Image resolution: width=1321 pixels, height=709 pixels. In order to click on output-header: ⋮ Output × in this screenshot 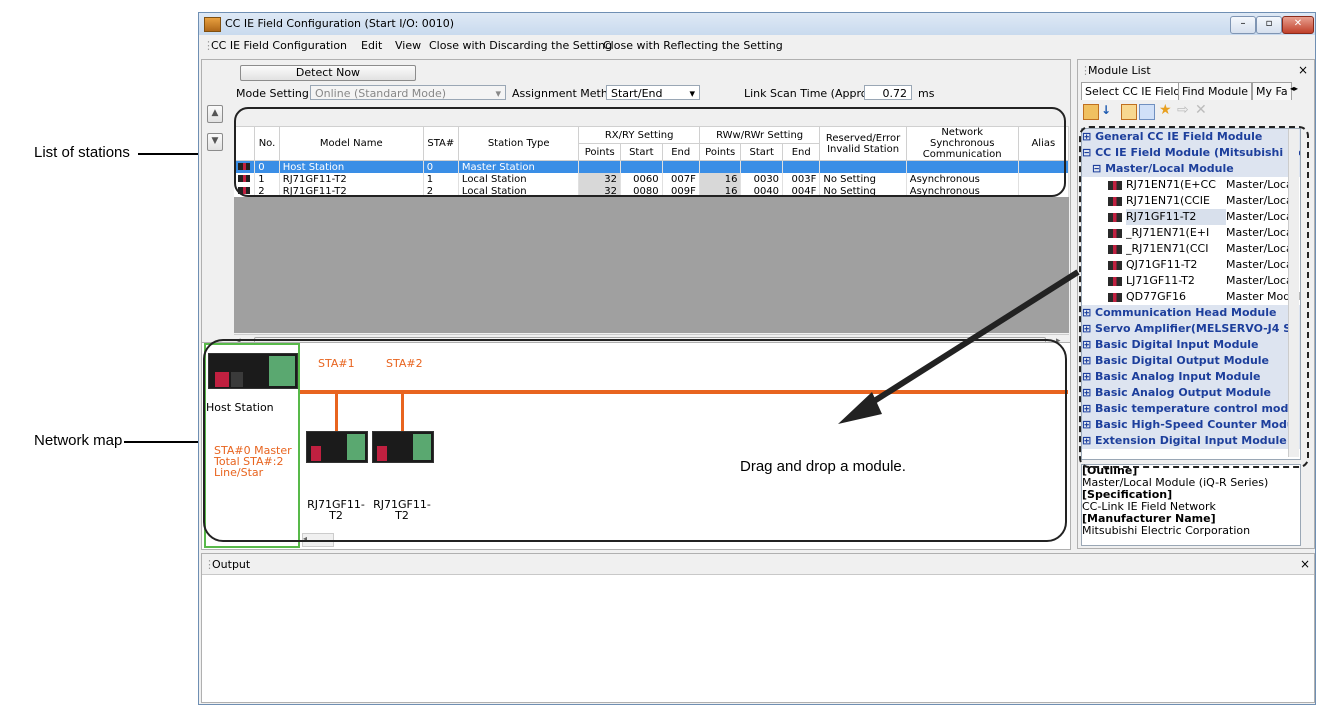, I will do `click(758, 564)`.